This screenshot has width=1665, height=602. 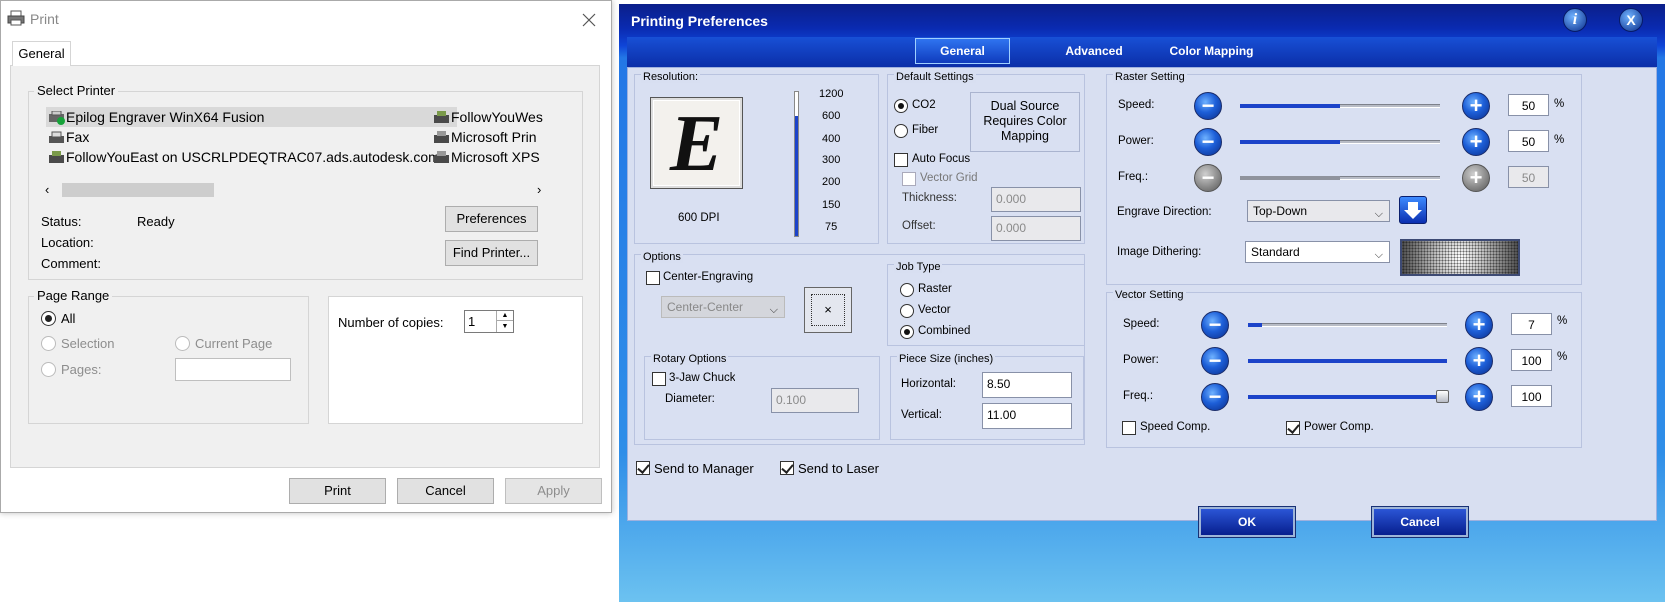 I want to click on printer-item-fax: Fax, so click(x=77, y=137).